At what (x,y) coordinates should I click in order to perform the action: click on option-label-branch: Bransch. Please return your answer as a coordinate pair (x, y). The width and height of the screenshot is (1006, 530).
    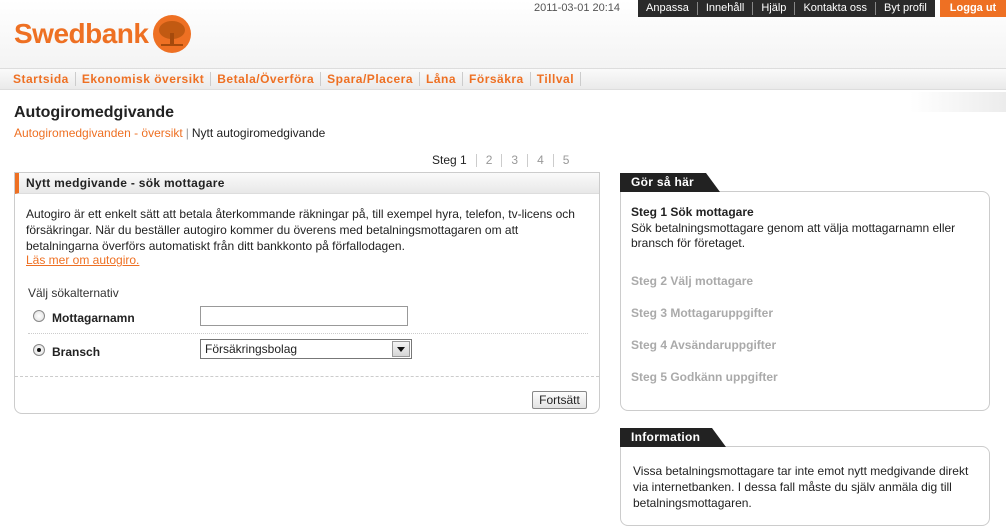
    Looking at the image, I should click on (76, 352).